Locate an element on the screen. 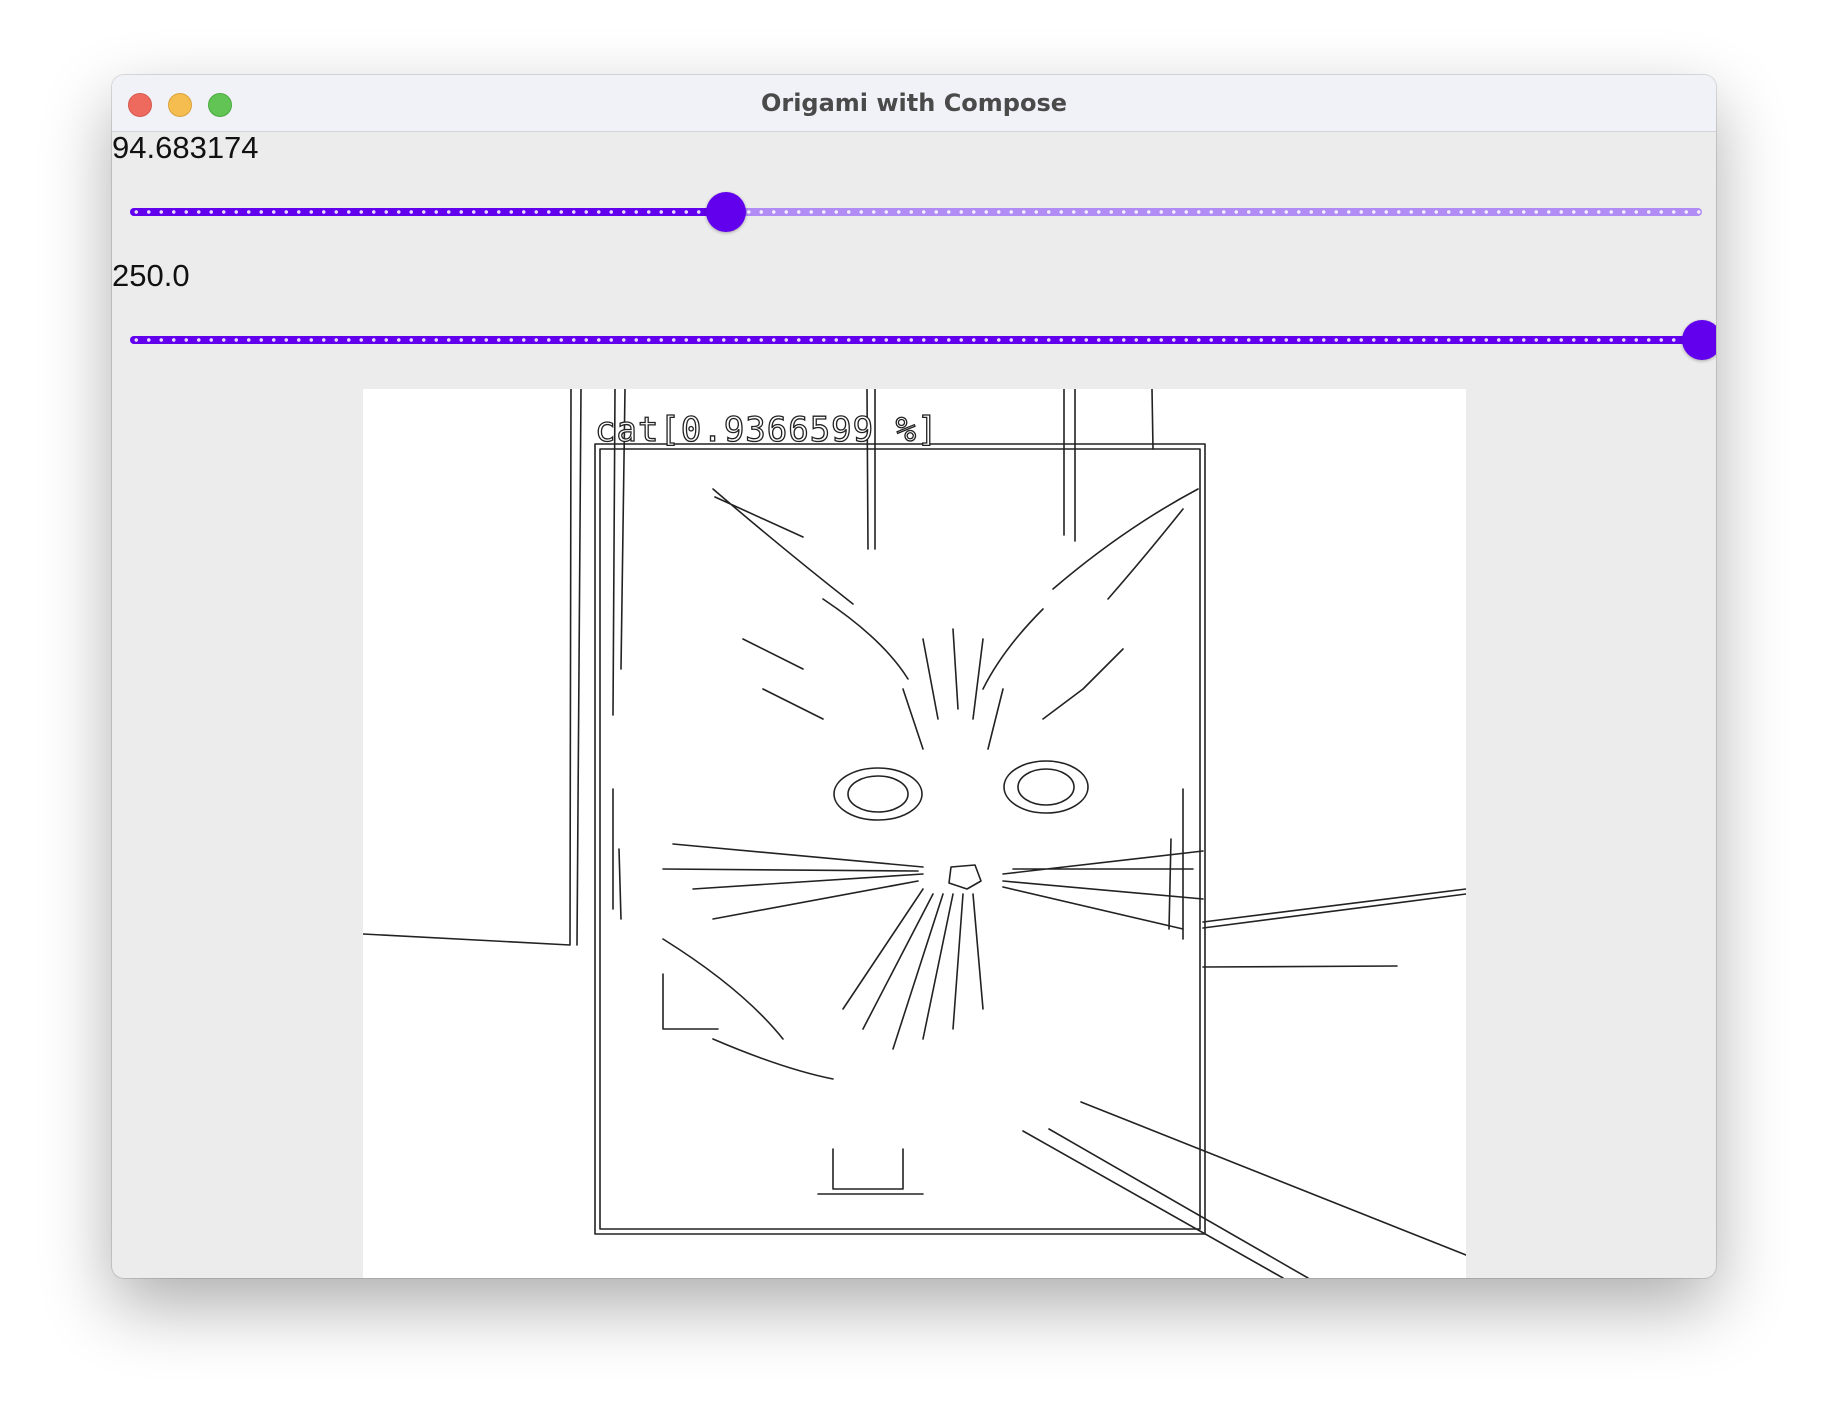  cat-chest-fur is located at coordinates (748, 1009).